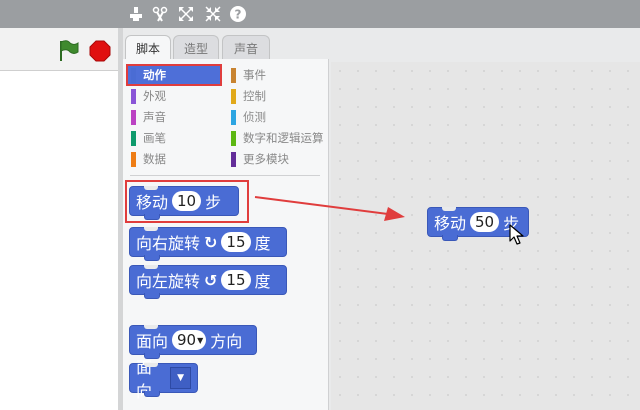 Image resolution: width=640 pixels, height=410 pixels. I want to click on category-label: 外观, so click(154, 96).